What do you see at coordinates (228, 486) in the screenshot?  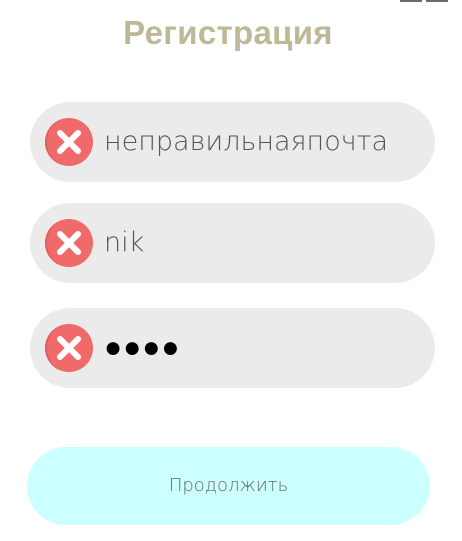 I see `continue-button: Продолжить` at bounding box center [228, 486].